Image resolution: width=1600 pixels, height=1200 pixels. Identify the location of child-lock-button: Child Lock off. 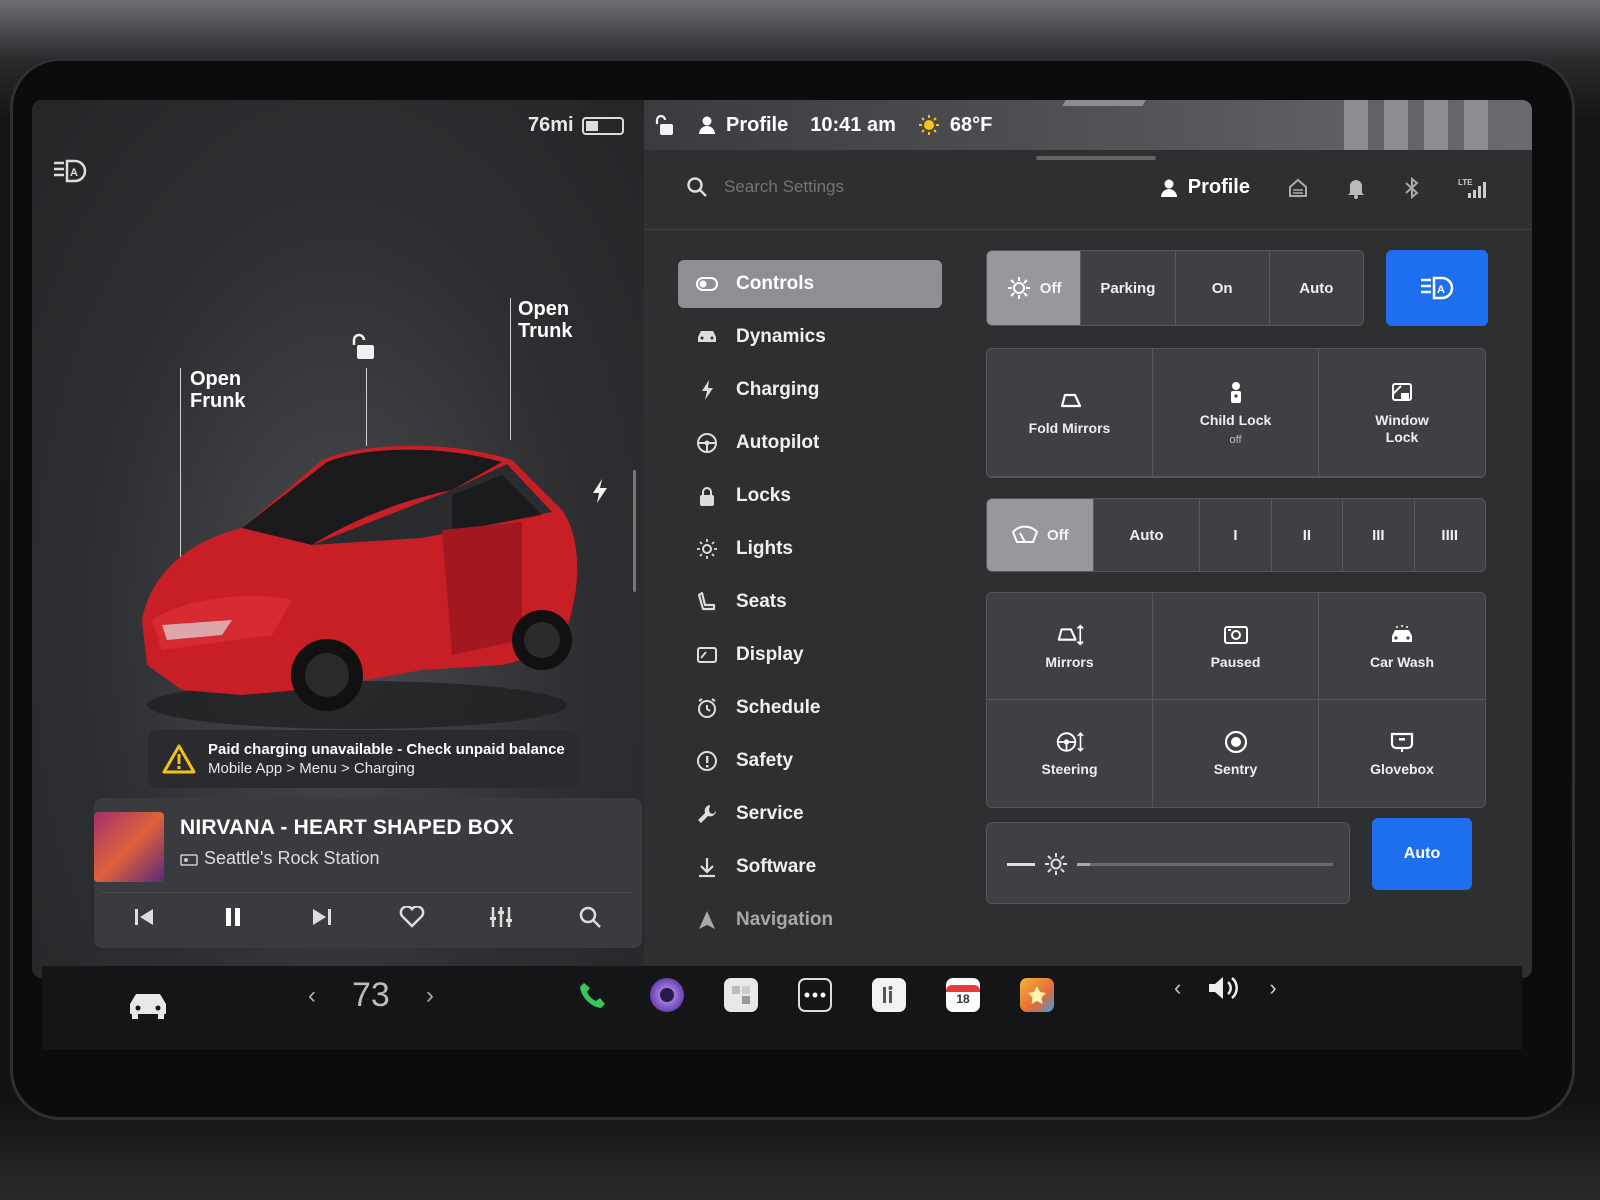
(1236, 413).